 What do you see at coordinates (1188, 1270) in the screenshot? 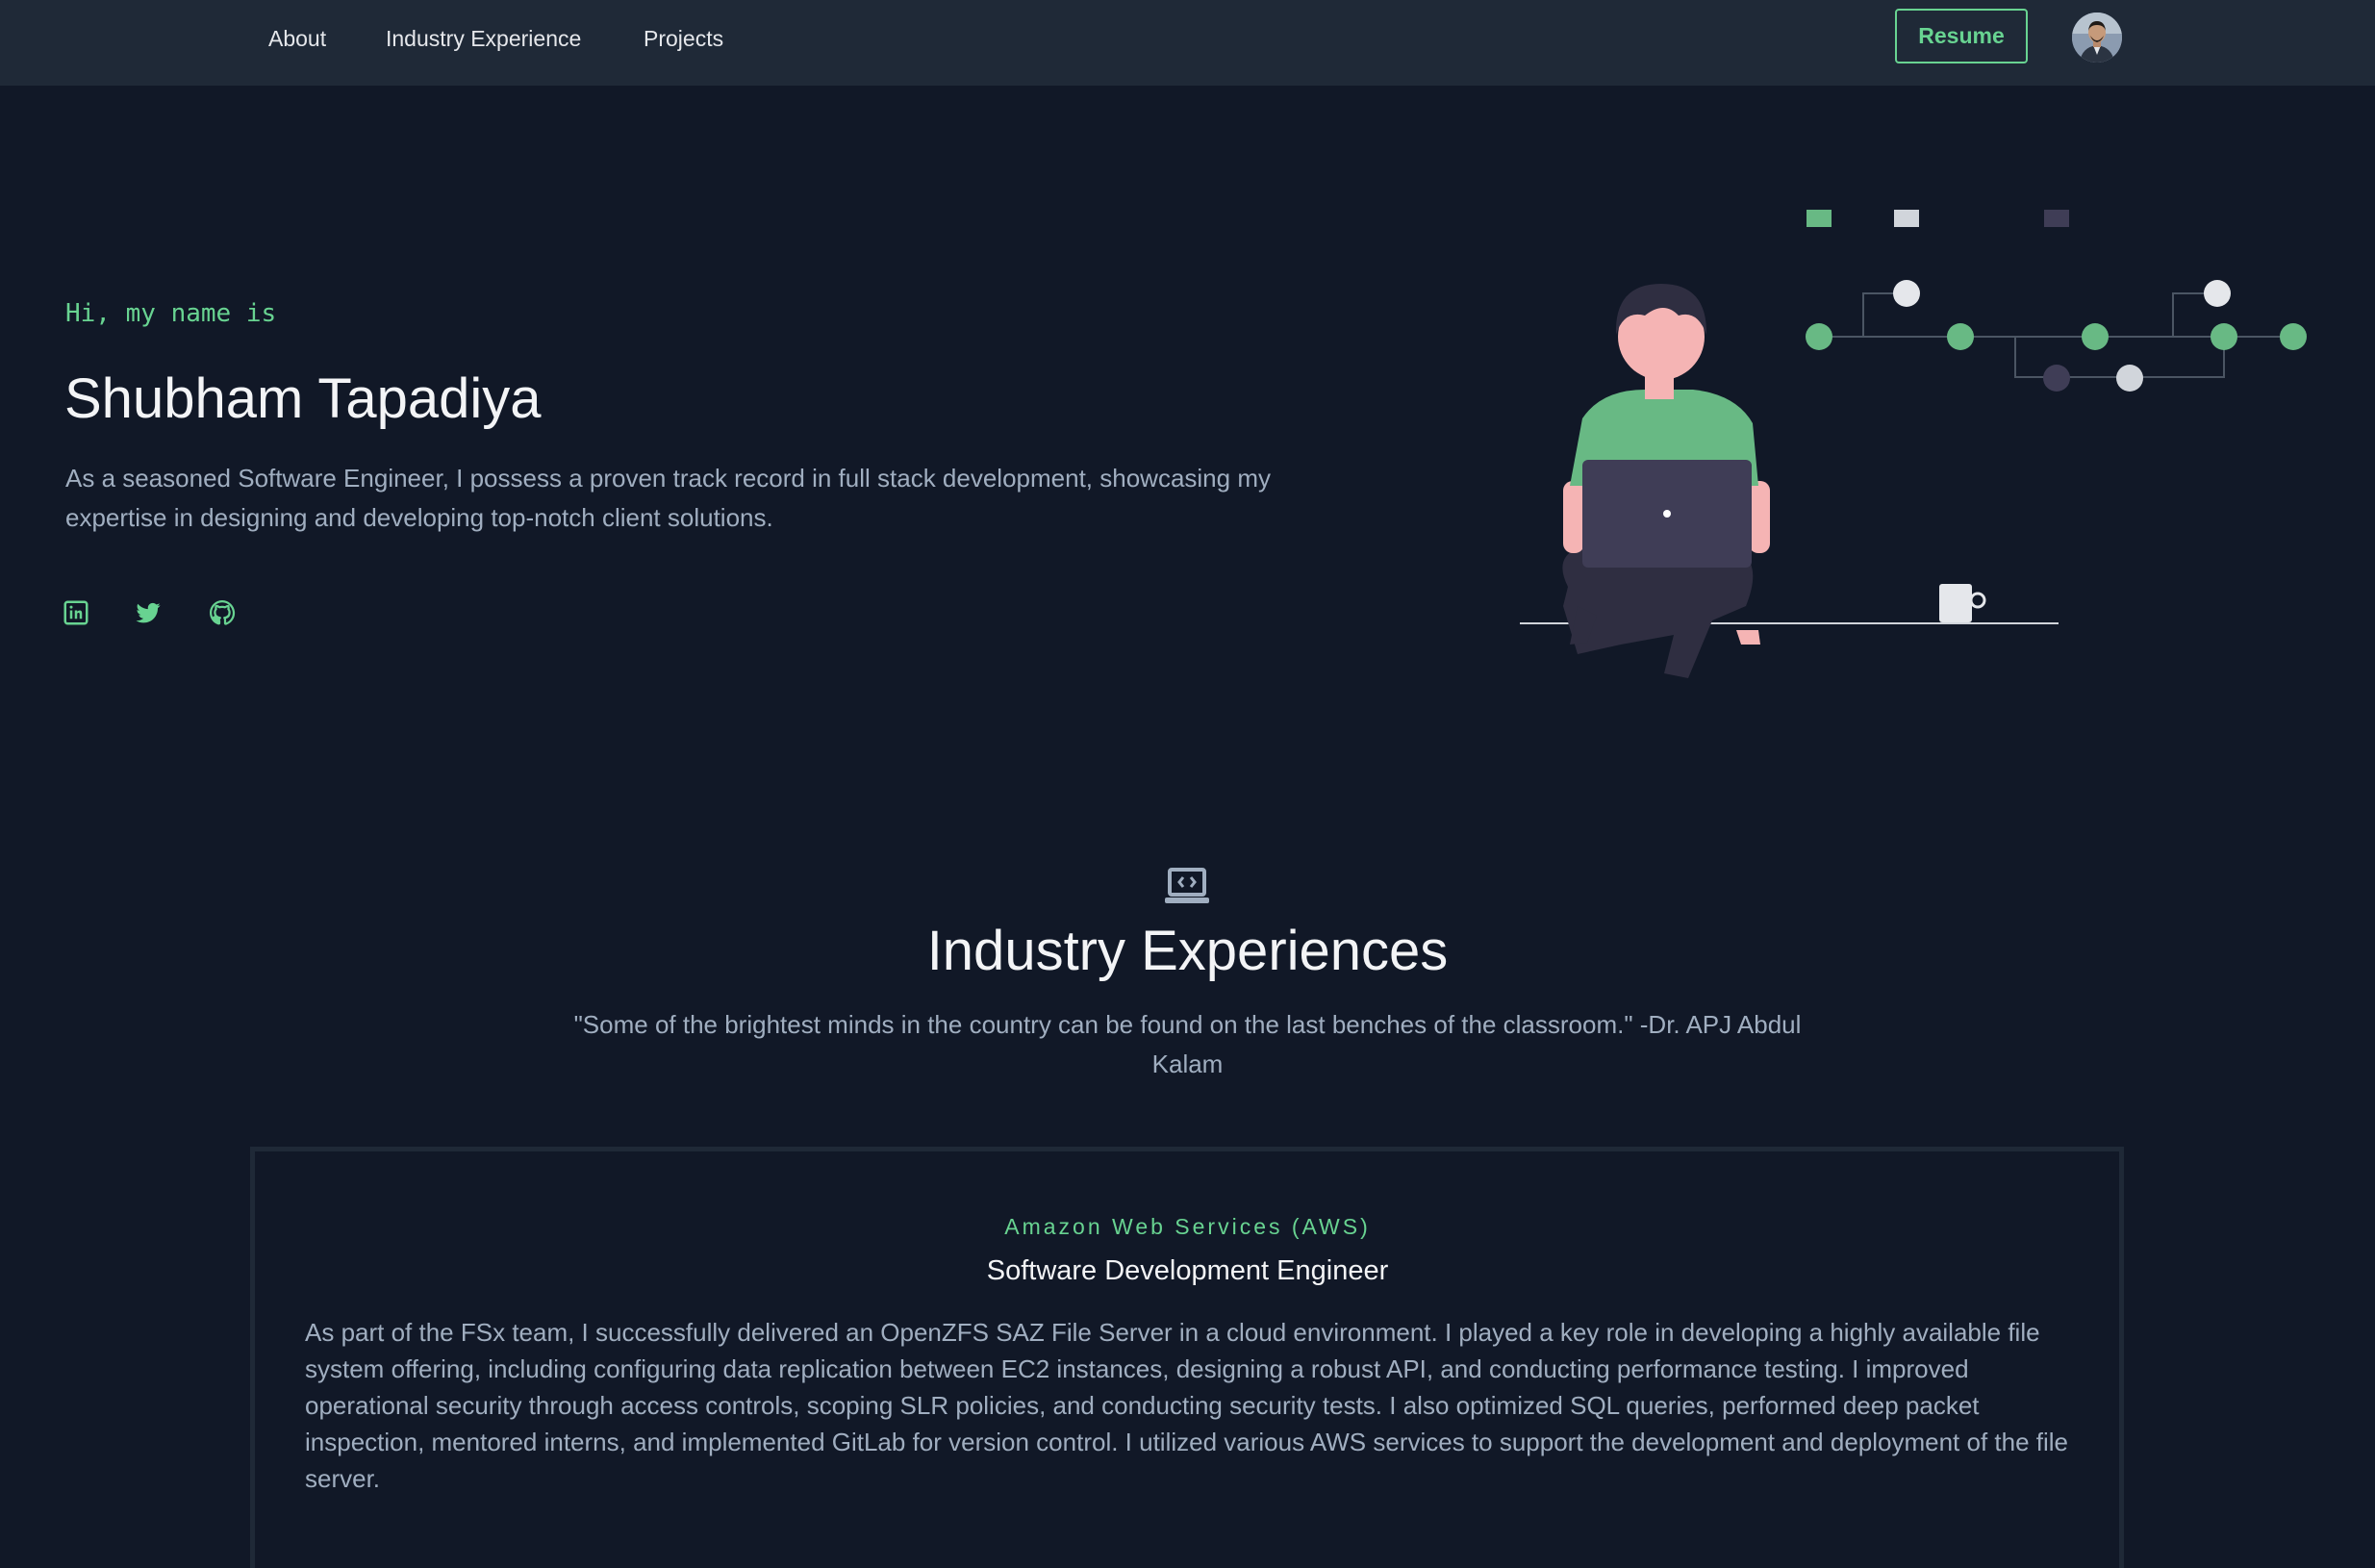
I see `job-role: Software Development Engineer` at bounding box center [1188, 1270].